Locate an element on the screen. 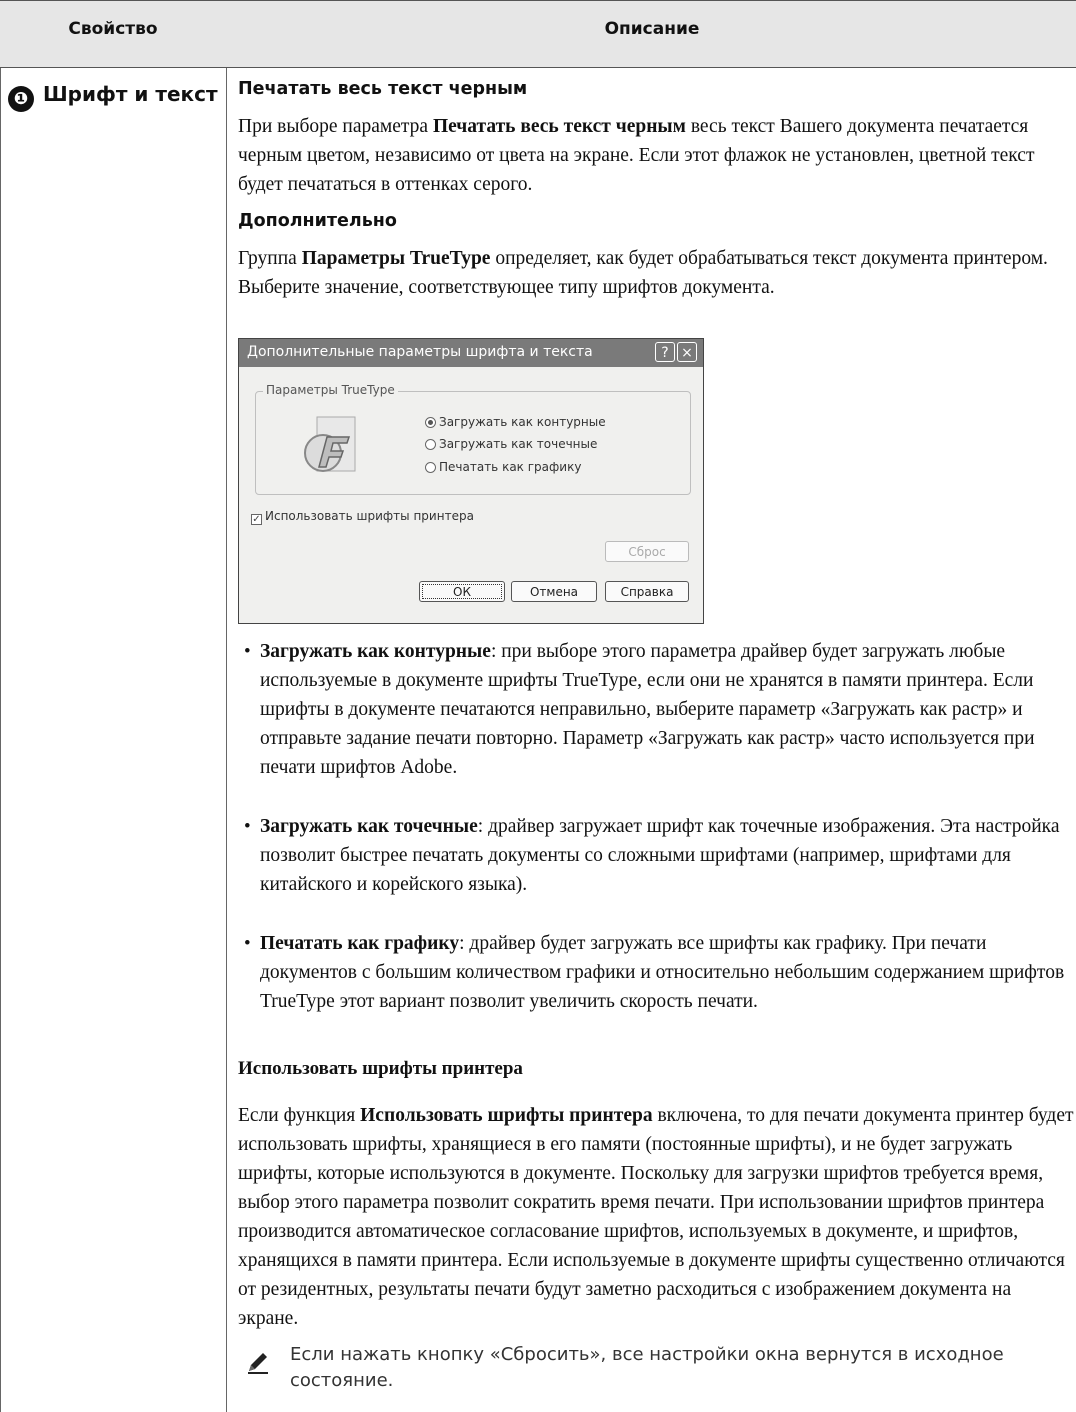 The height and width of the screenshot is (1412, 1076). dialog-title: Дополнительные параметры шрифта и текста is located at coordinates (420, 352).